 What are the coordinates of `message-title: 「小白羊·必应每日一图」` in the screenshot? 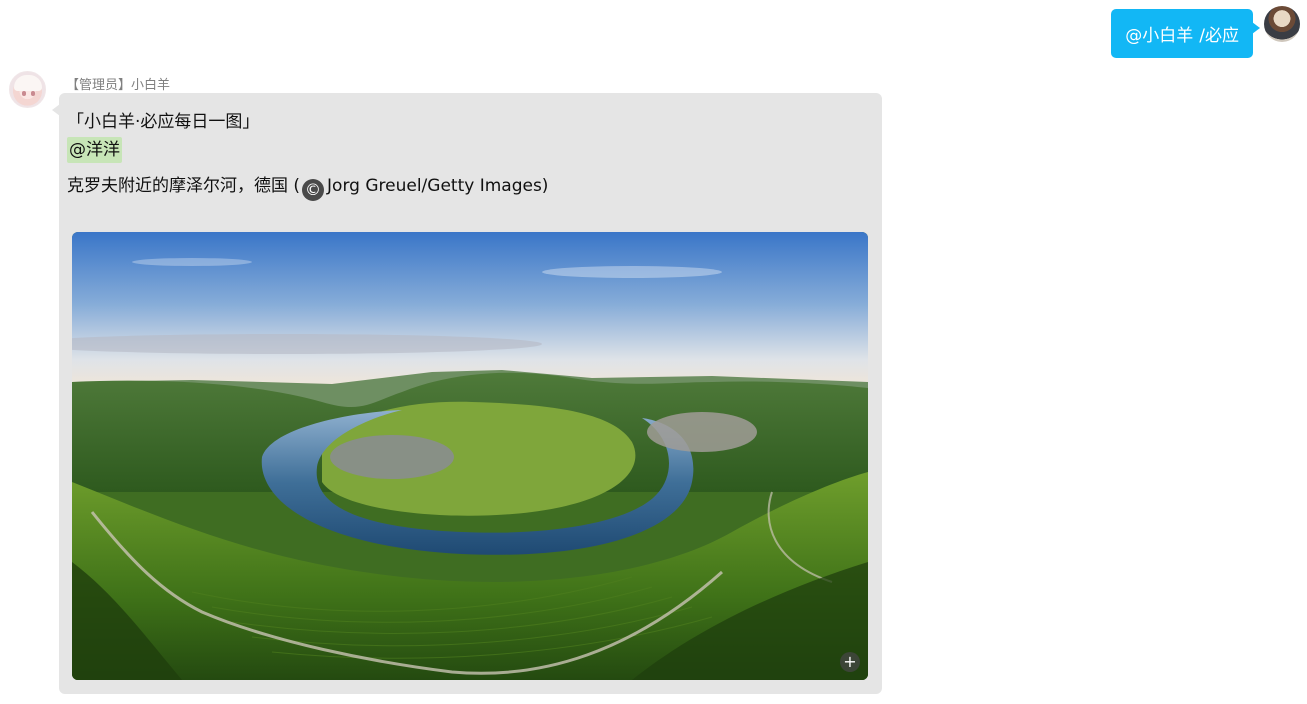 It's located at (163, 122).